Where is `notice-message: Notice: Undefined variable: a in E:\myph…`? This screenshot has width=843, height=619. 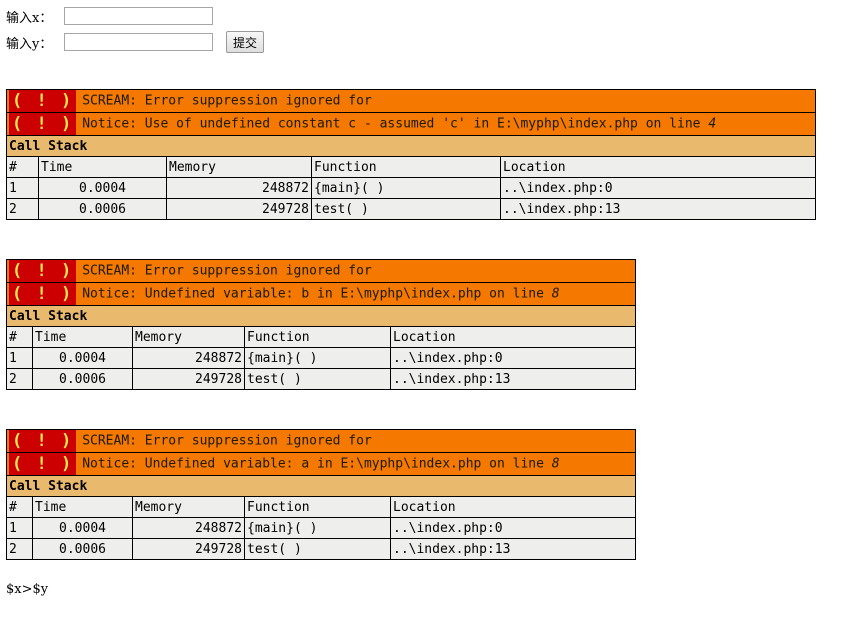 notice-message: Notice: Undefined variable: a in E:\myph… is located at coordinates (320, 464).